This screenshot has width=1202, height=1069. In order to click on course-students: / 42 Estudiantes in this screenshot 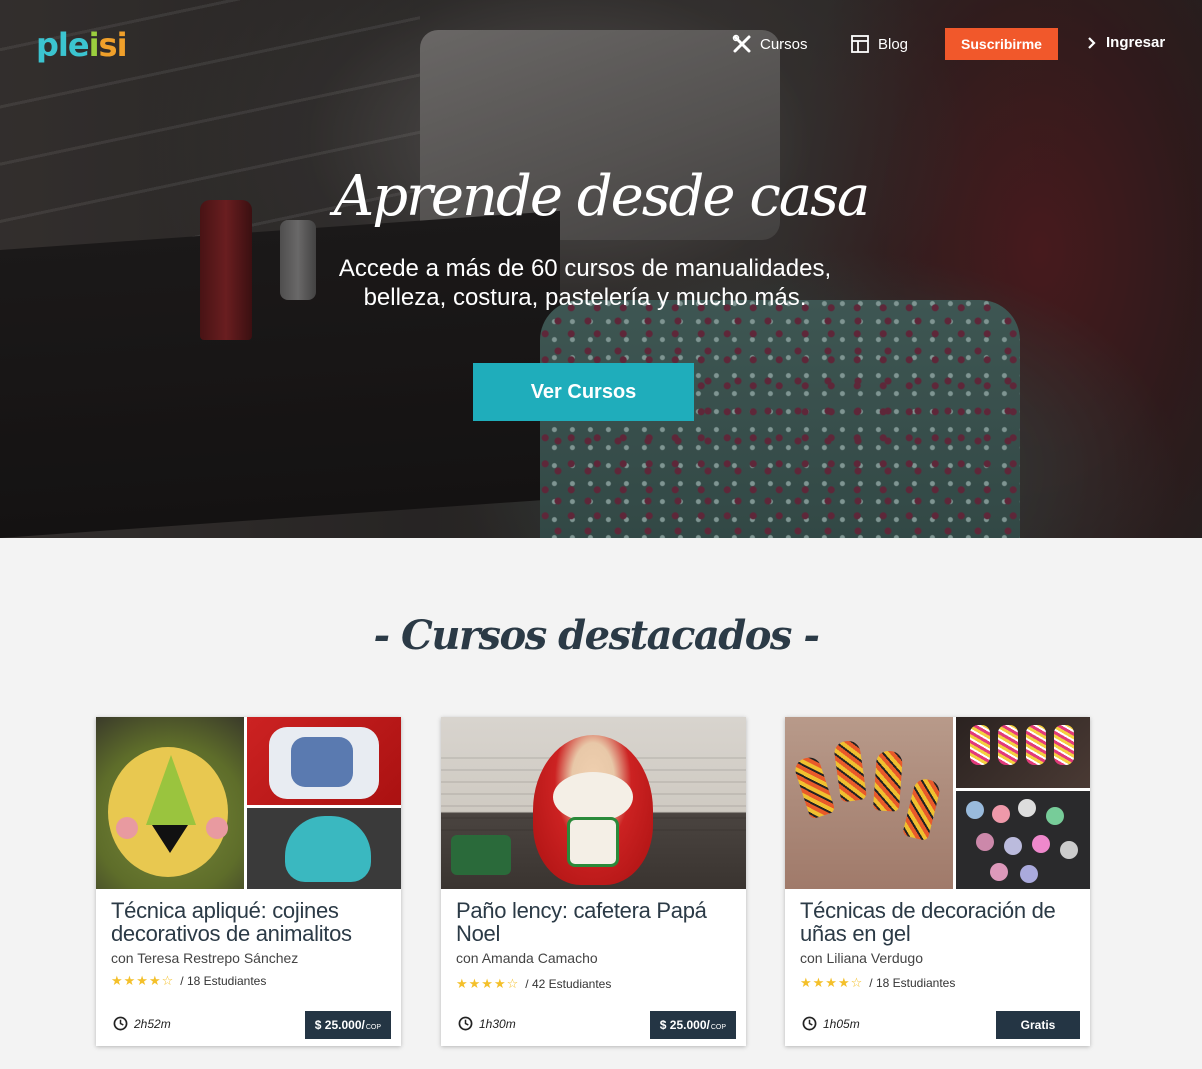, I will do `click(568, 984)`.